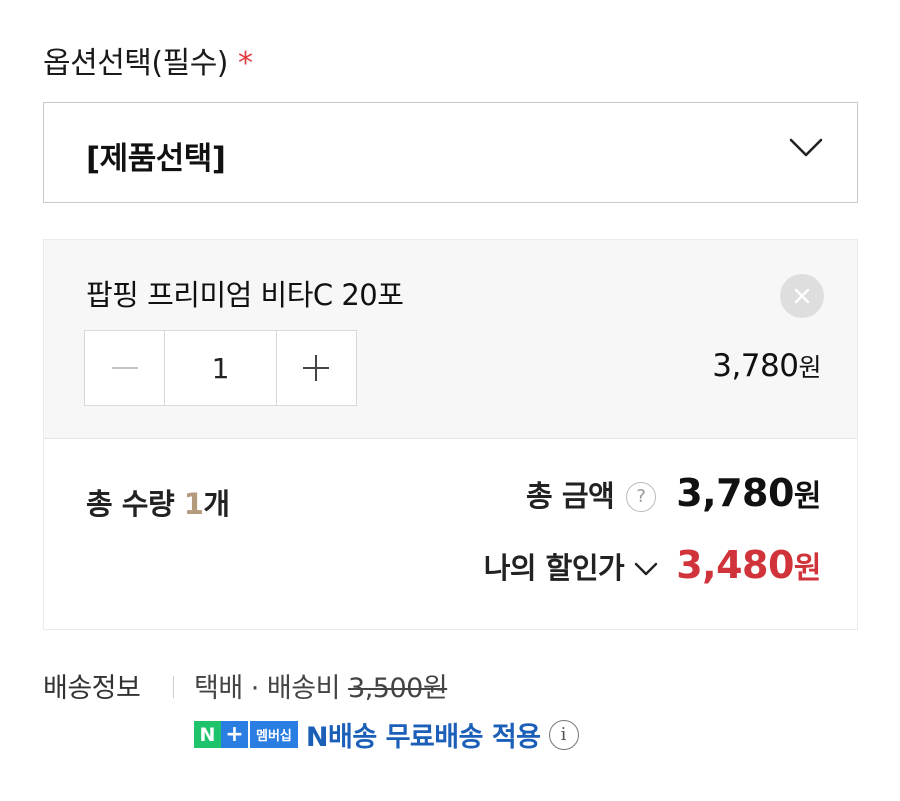  I want to click on total-amount-currency: 원, so click(807, 496).